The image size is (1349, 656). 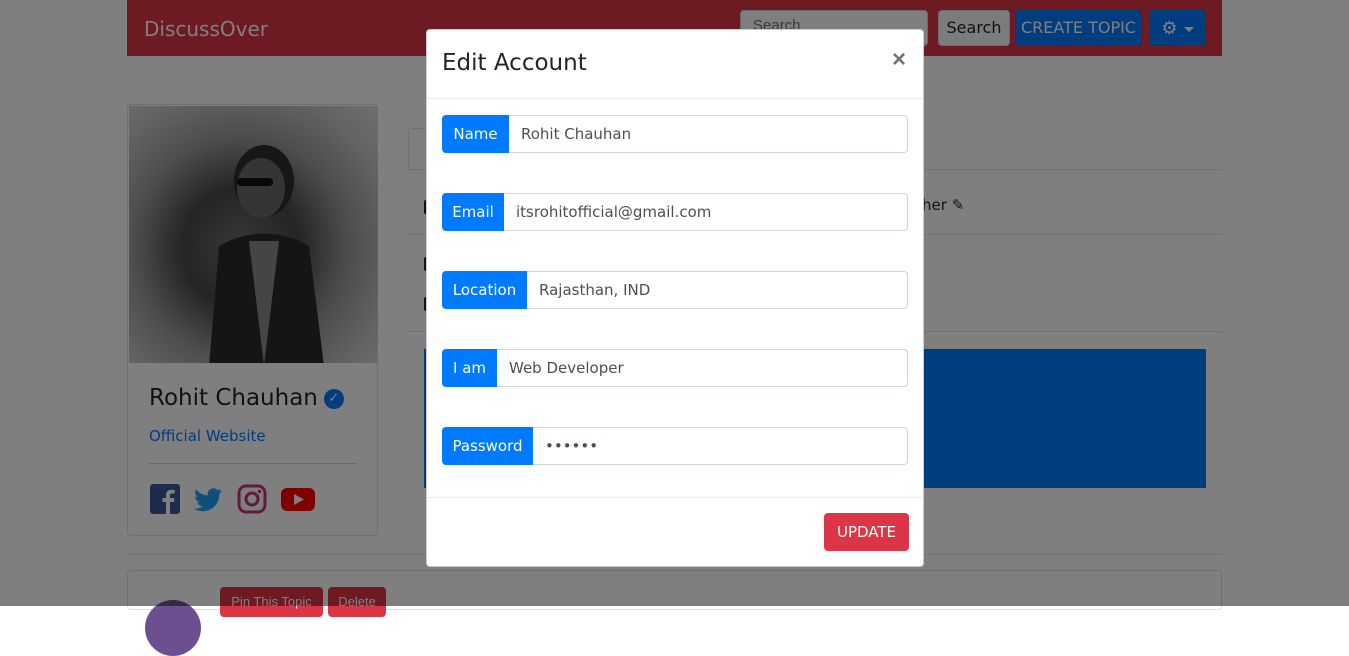 What do you see at coordinates (484, 290) in the screenshot?
I see `location-label: Location` at bounding box center [484, 290].